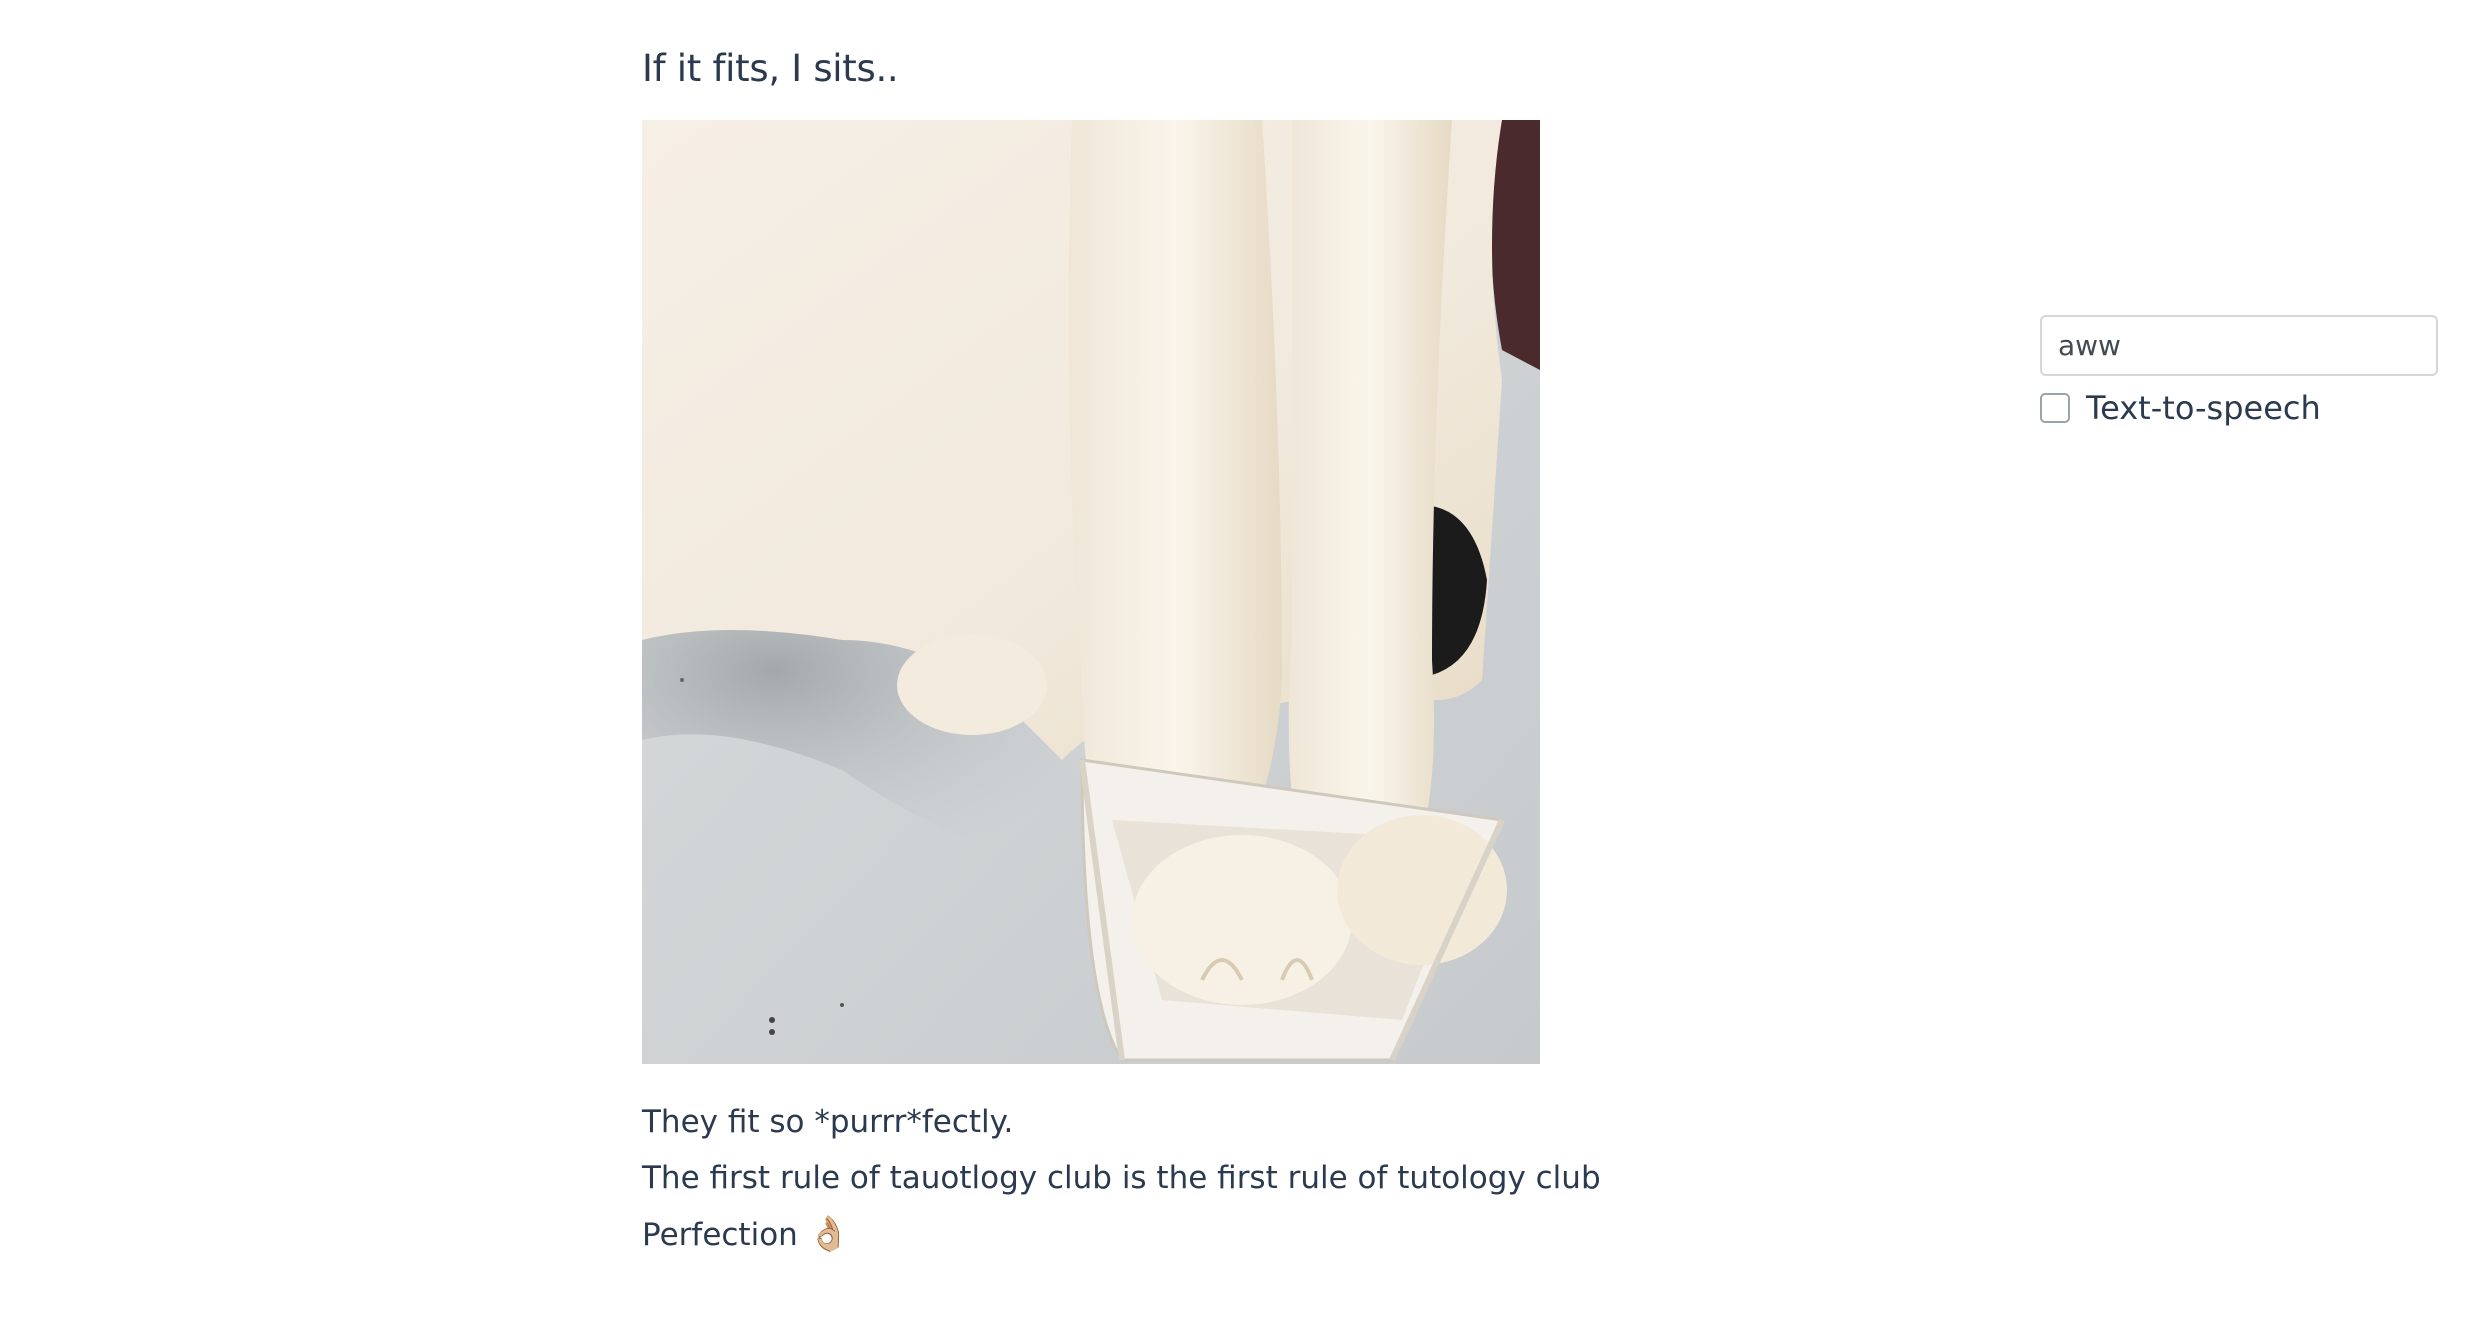 The width and height of the screenshot is (2470, 1330). I want to click on comment-3: Perfection 👌🏼, so click(1142, 1234).